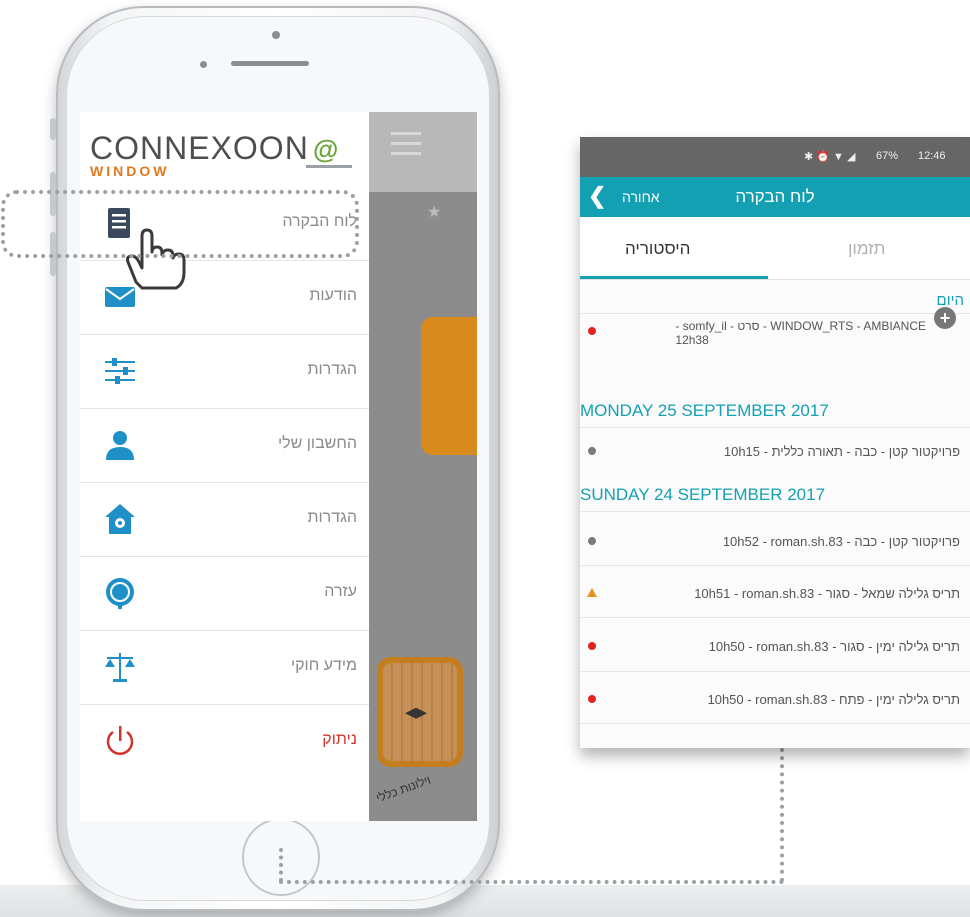  I want to click on history-entry-text: פרויקטור קטן - כבה - 10h52 - roman.sh.83, so click(841, 541).